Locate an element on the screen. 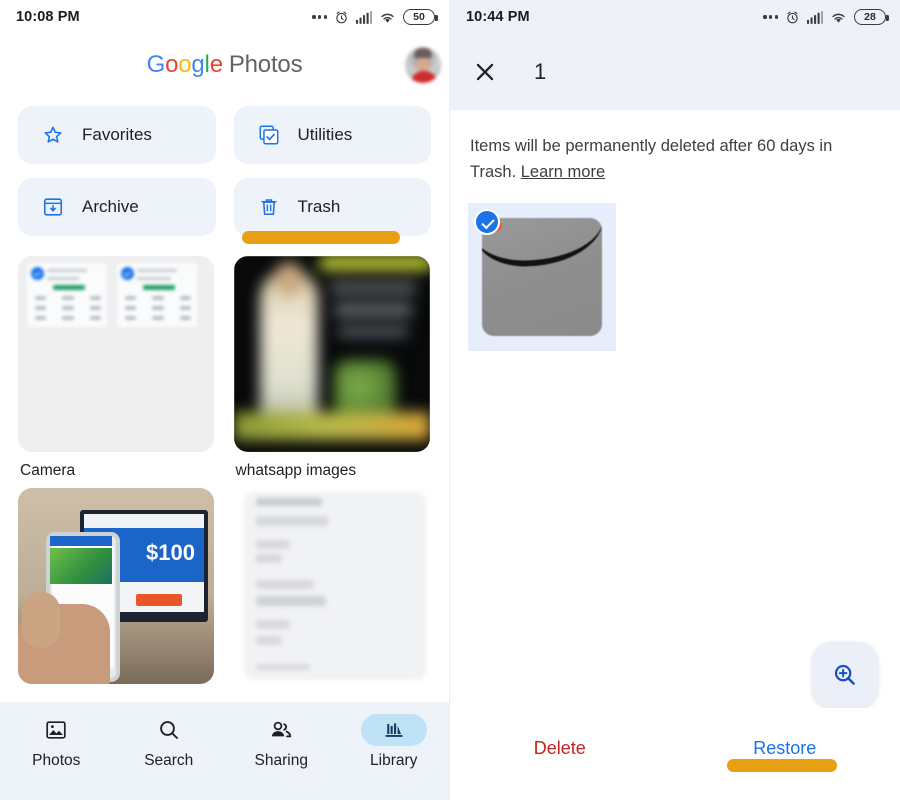 The height and width of the screenshot is (800, 900). trash-can-icon is located at coordinates (268, 207).